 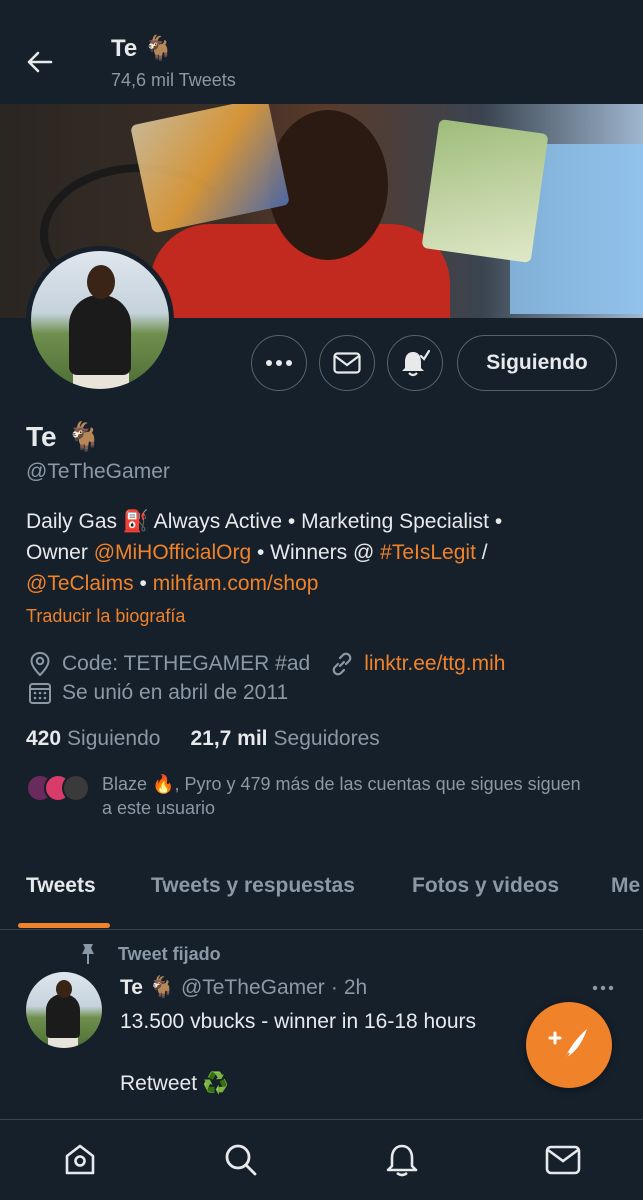 I want to click on bio-text: Owner, so click(x=60, y=552).